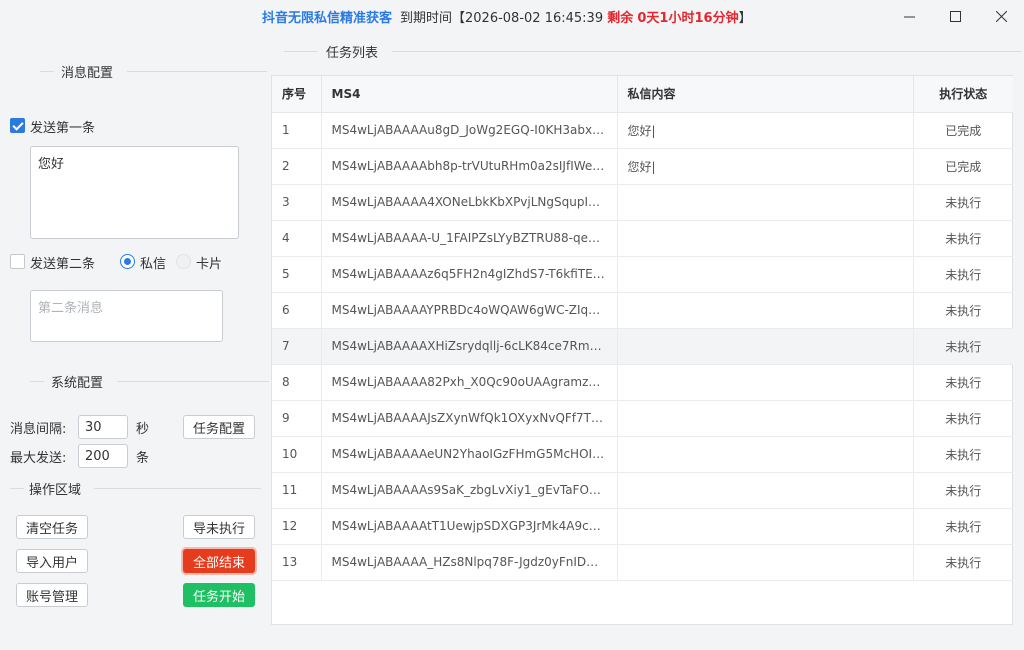 The width and height of the screenshot is (1024, 650). I want to click on column-header-status: 执行状态, so click(963, 94).